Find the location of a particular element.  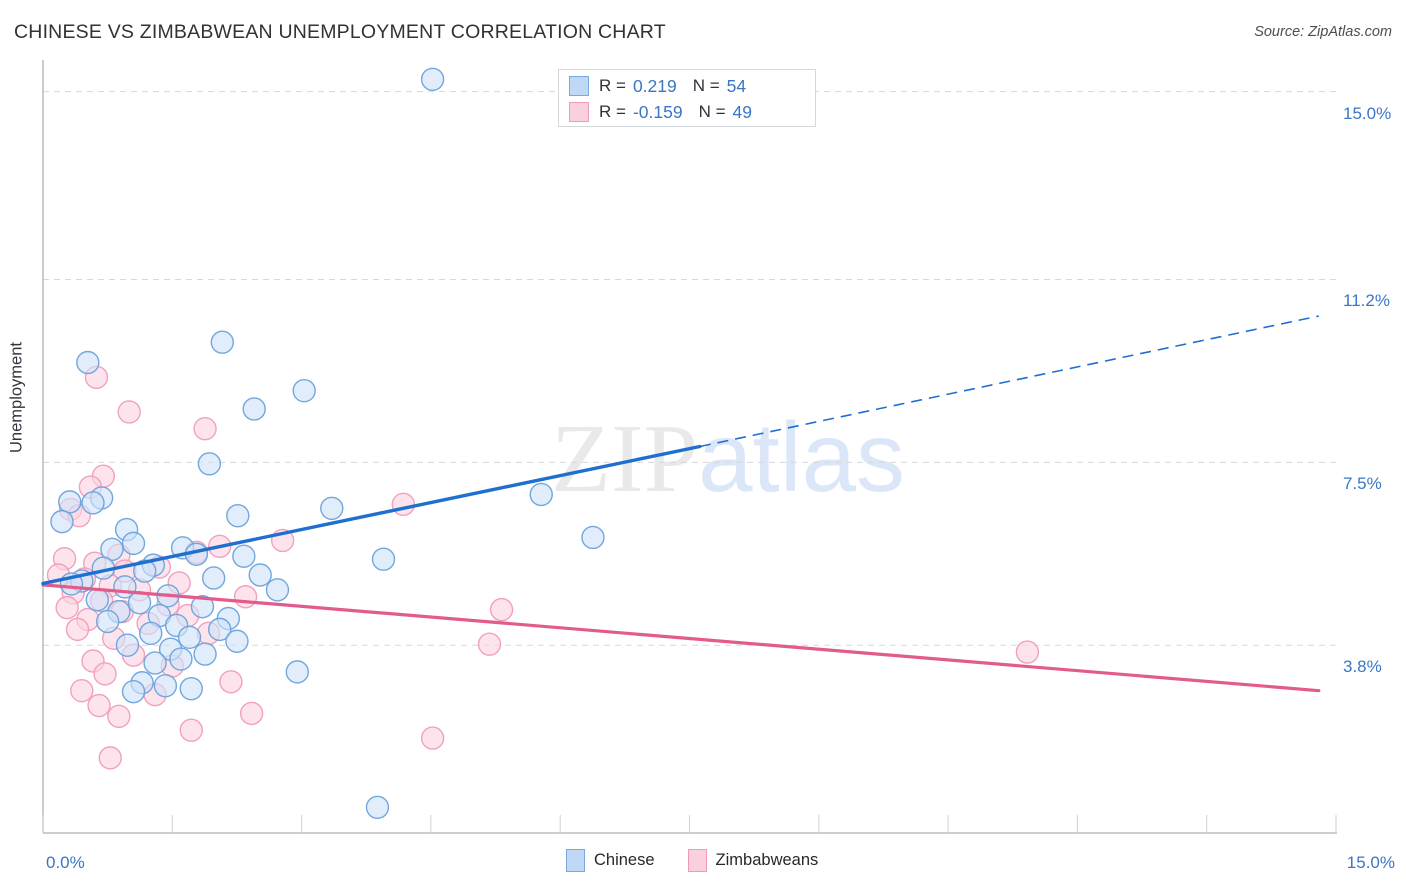

trendline-dashed is located at coordinates (1009, 381).